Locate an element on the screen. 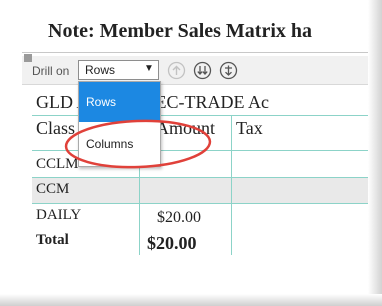 This screenshot has width=382, height=306. annotation-ellipse is located at coordinates (138, 144).